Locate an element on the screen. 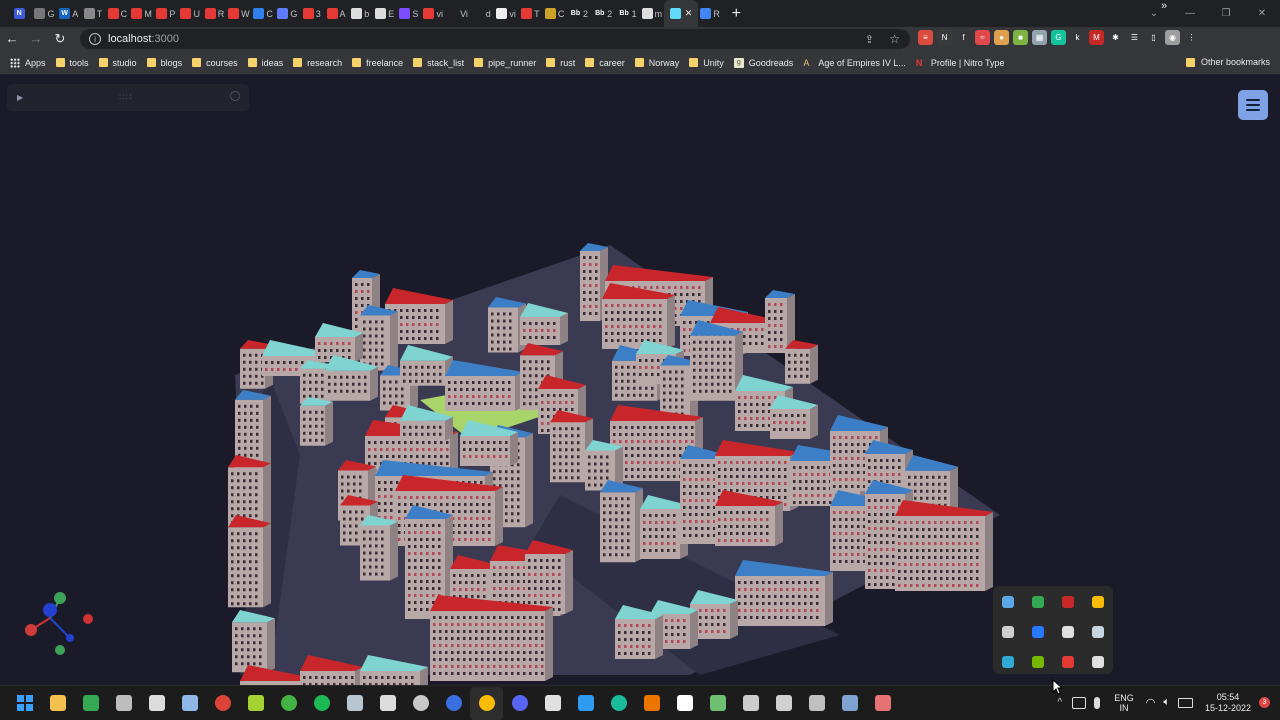 The height and width of the screenshot is (720, 1280). browser-tab: m is located at coordinates (652, 13).